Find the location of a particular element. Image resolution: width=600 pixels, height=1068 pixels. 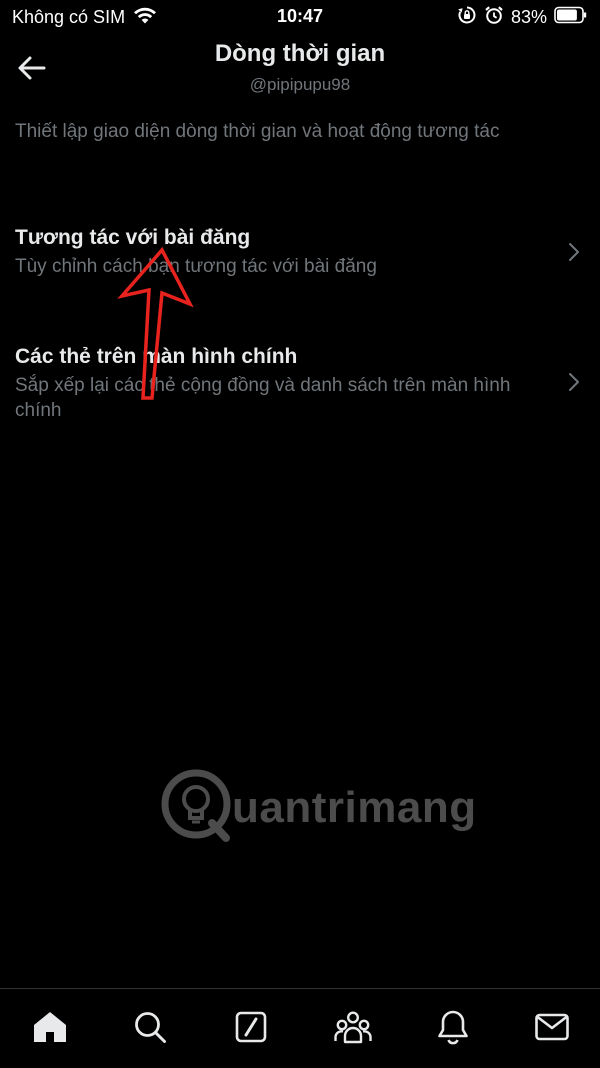

status-bar: Không có SIM 10:47 83% is located at coordinates (300, 17).